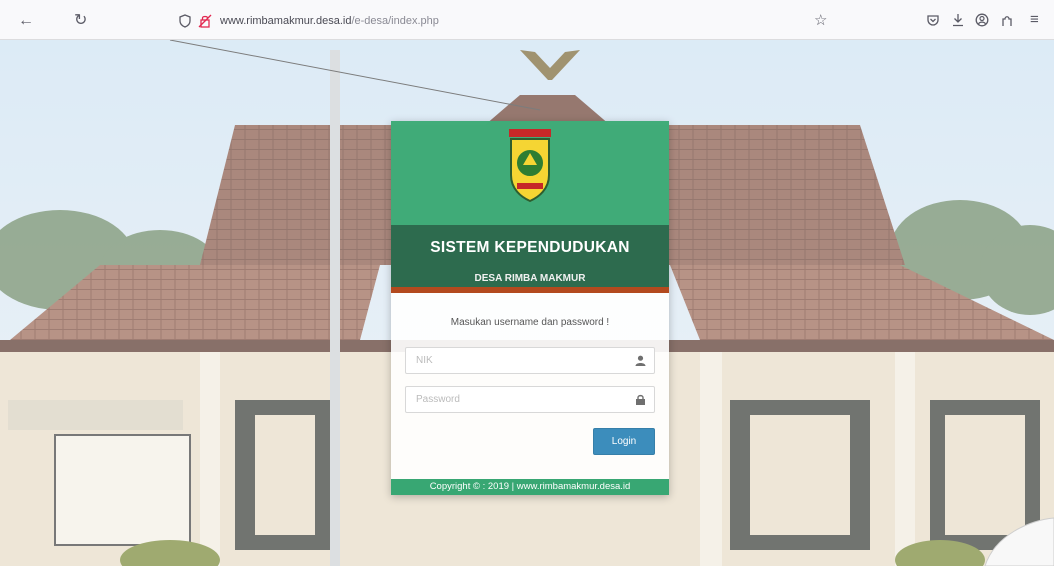 The image size is (1054, 566). Describe the element at coordinates (530, 322) in the screenshot. I see `login-prompt: Masukan username dan password !` at that location.